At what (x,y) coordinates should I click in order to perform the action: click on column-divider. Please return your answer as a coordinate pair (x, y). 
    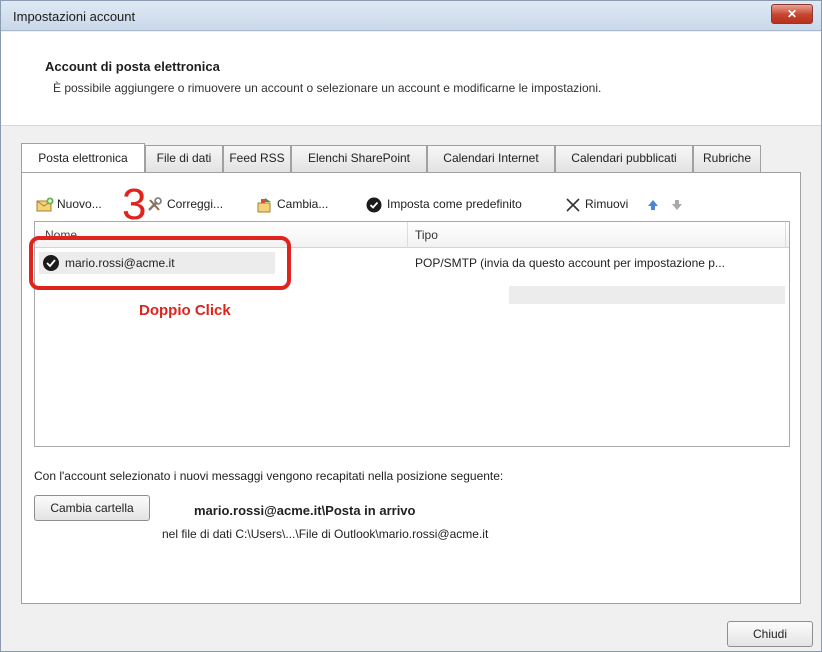
    Looking at the image, I should click on (407, 235).